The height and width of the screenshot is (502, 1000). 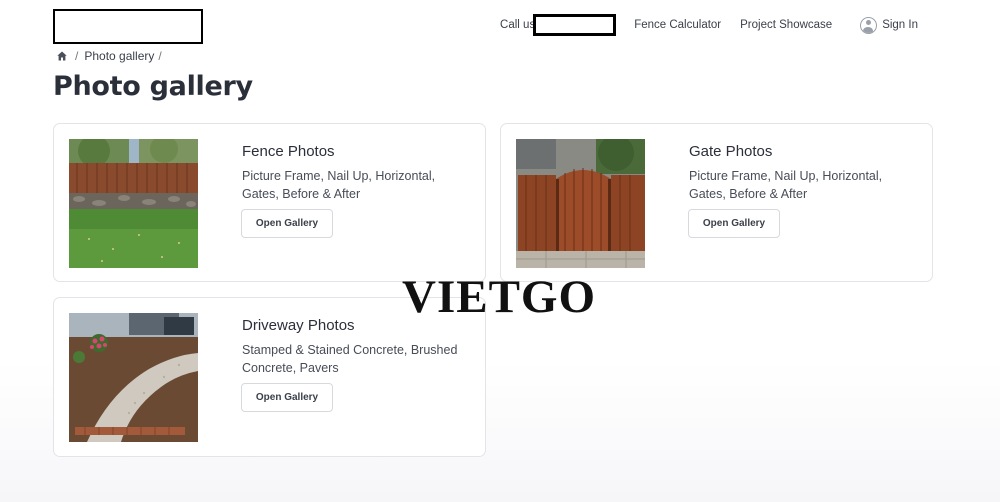 What do you see at coordinates (580, 203) in the screenshot?
I see `gate-photo` at bounding box center [580, 203].